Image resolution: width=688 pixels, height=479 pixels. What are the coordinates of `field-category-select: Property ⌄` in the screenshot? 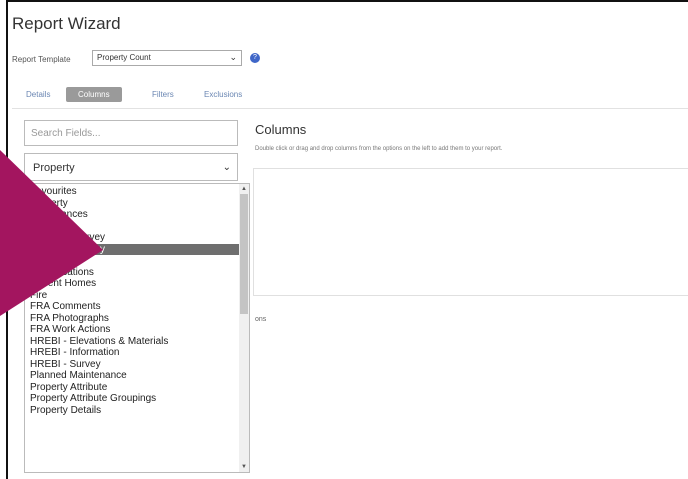 It's located at (131, 167).